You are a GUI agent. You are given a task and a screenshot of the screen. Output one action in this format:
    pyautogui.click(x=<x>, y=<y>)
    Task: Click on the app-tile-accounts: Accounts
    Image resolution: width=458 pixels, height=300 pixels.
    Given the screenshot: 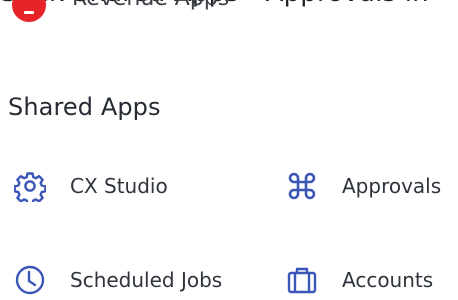 What is the action you would take?
    pyautogui.click(x=358, y=280)
    